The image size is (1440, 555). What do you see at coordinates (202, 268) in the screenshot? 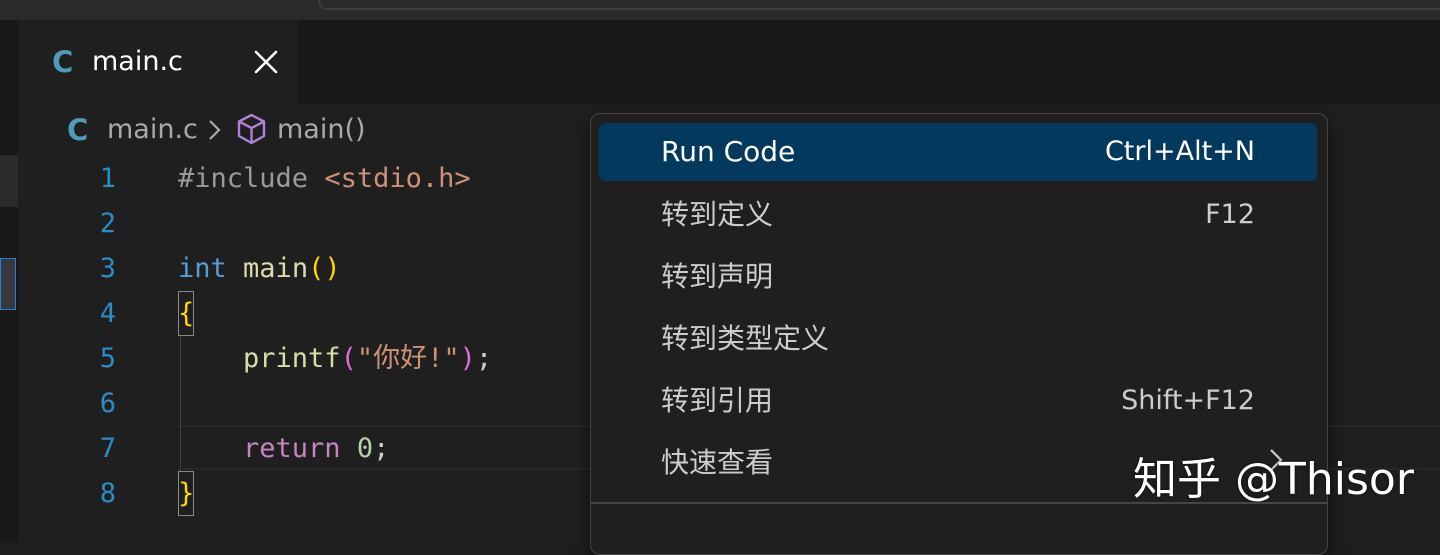
I see `type-keyword: int` at bounding box center [202, 268].